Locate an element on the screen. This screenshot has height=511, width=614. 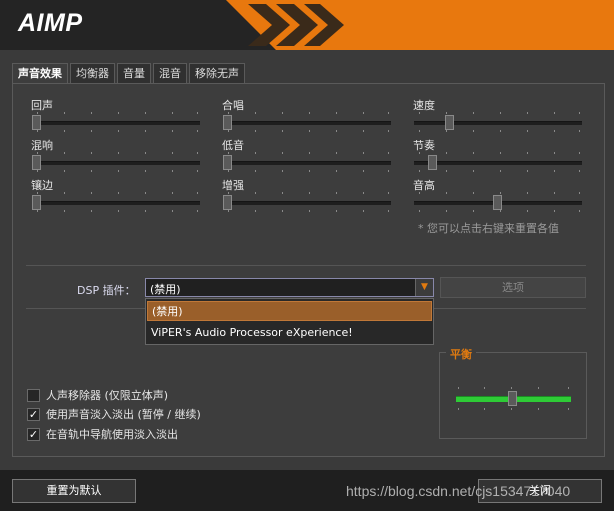
chevron-down-icon: ▼ is located at coordinates (424, 287).